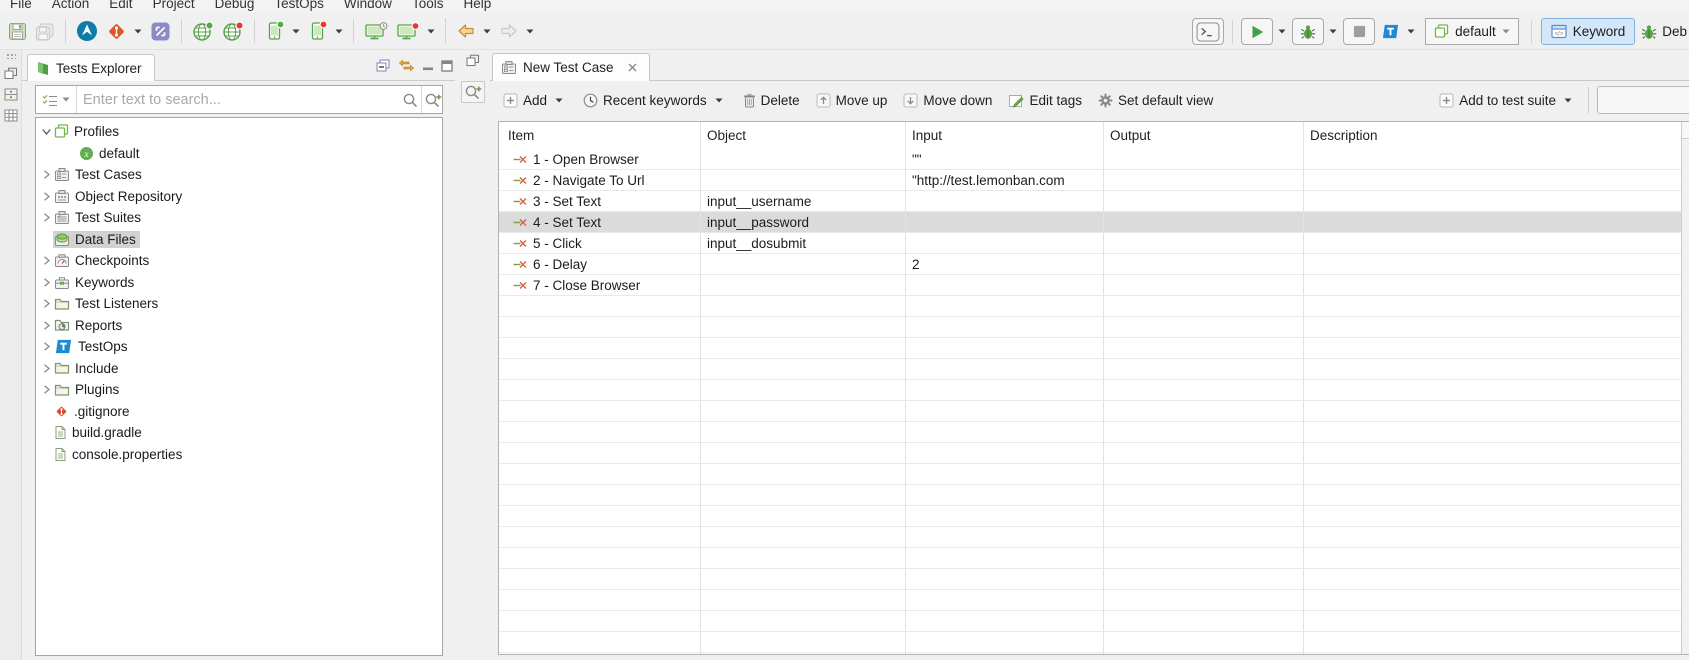  What do you see at coordinates (600, 135) in the screenshot?
I see `column-header-item: Item` at bounding box center [600, 135].